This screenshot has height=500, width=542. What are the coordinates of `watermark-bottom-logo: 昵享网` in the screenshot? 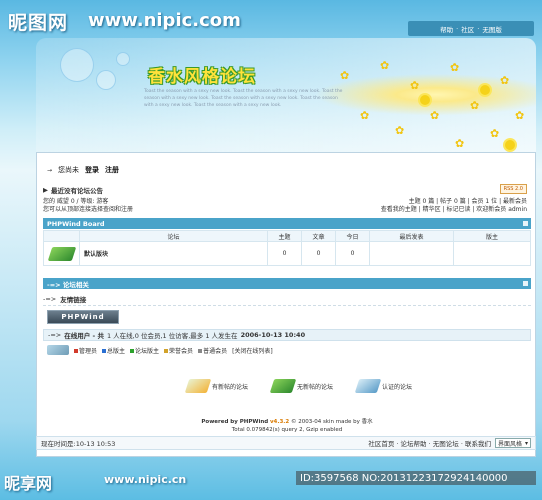 It's located at (28, 483).